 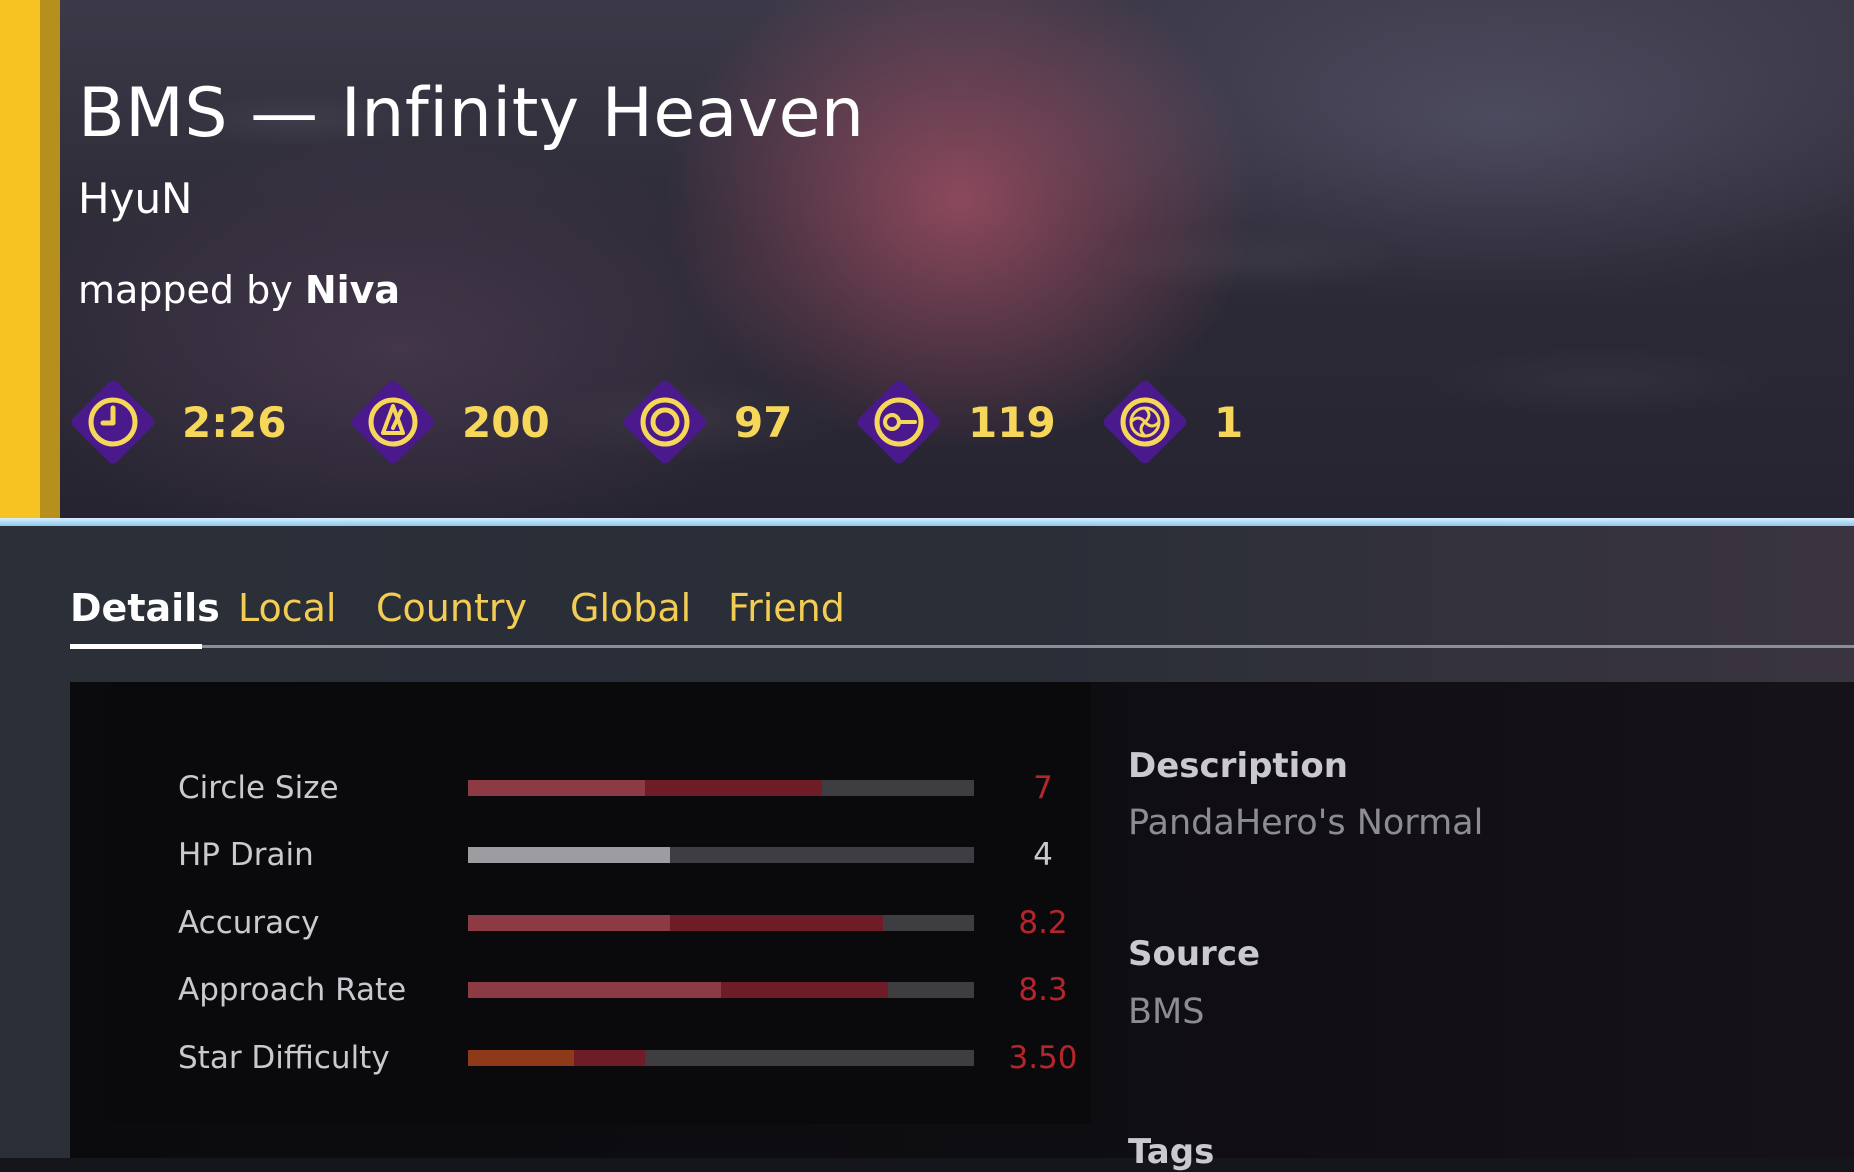 I want to click on clock-icon, so click(x=113, y=422).